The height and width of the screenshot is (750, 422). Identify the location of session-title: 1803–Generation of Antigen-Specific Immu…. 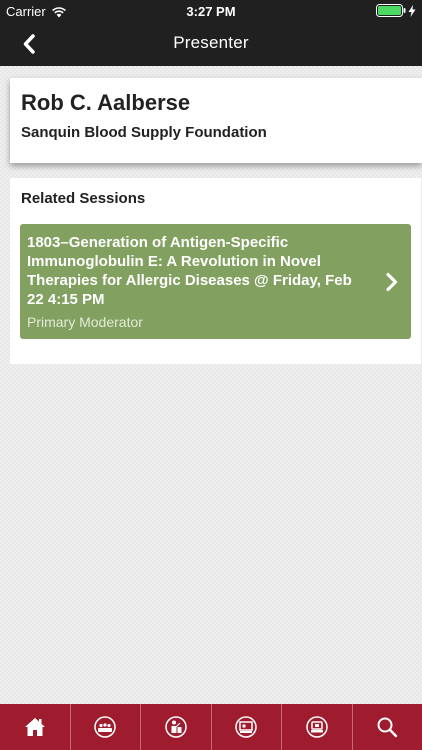
(189, 271).